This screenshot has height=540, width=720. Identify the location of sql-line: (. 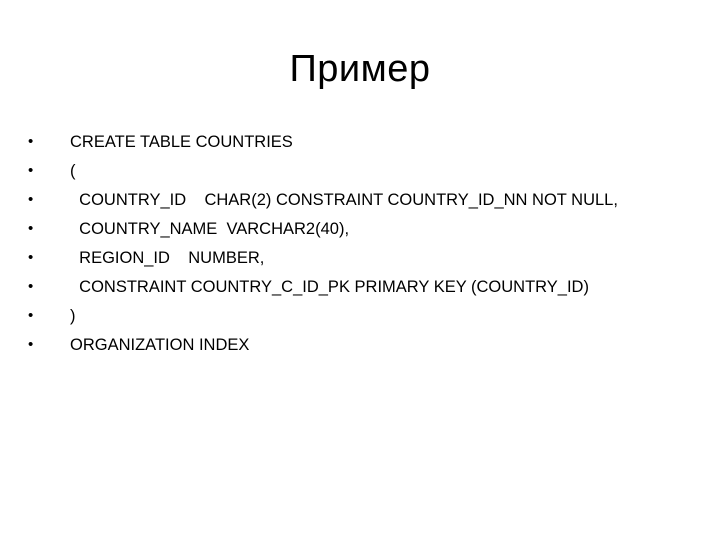
(73, 171).